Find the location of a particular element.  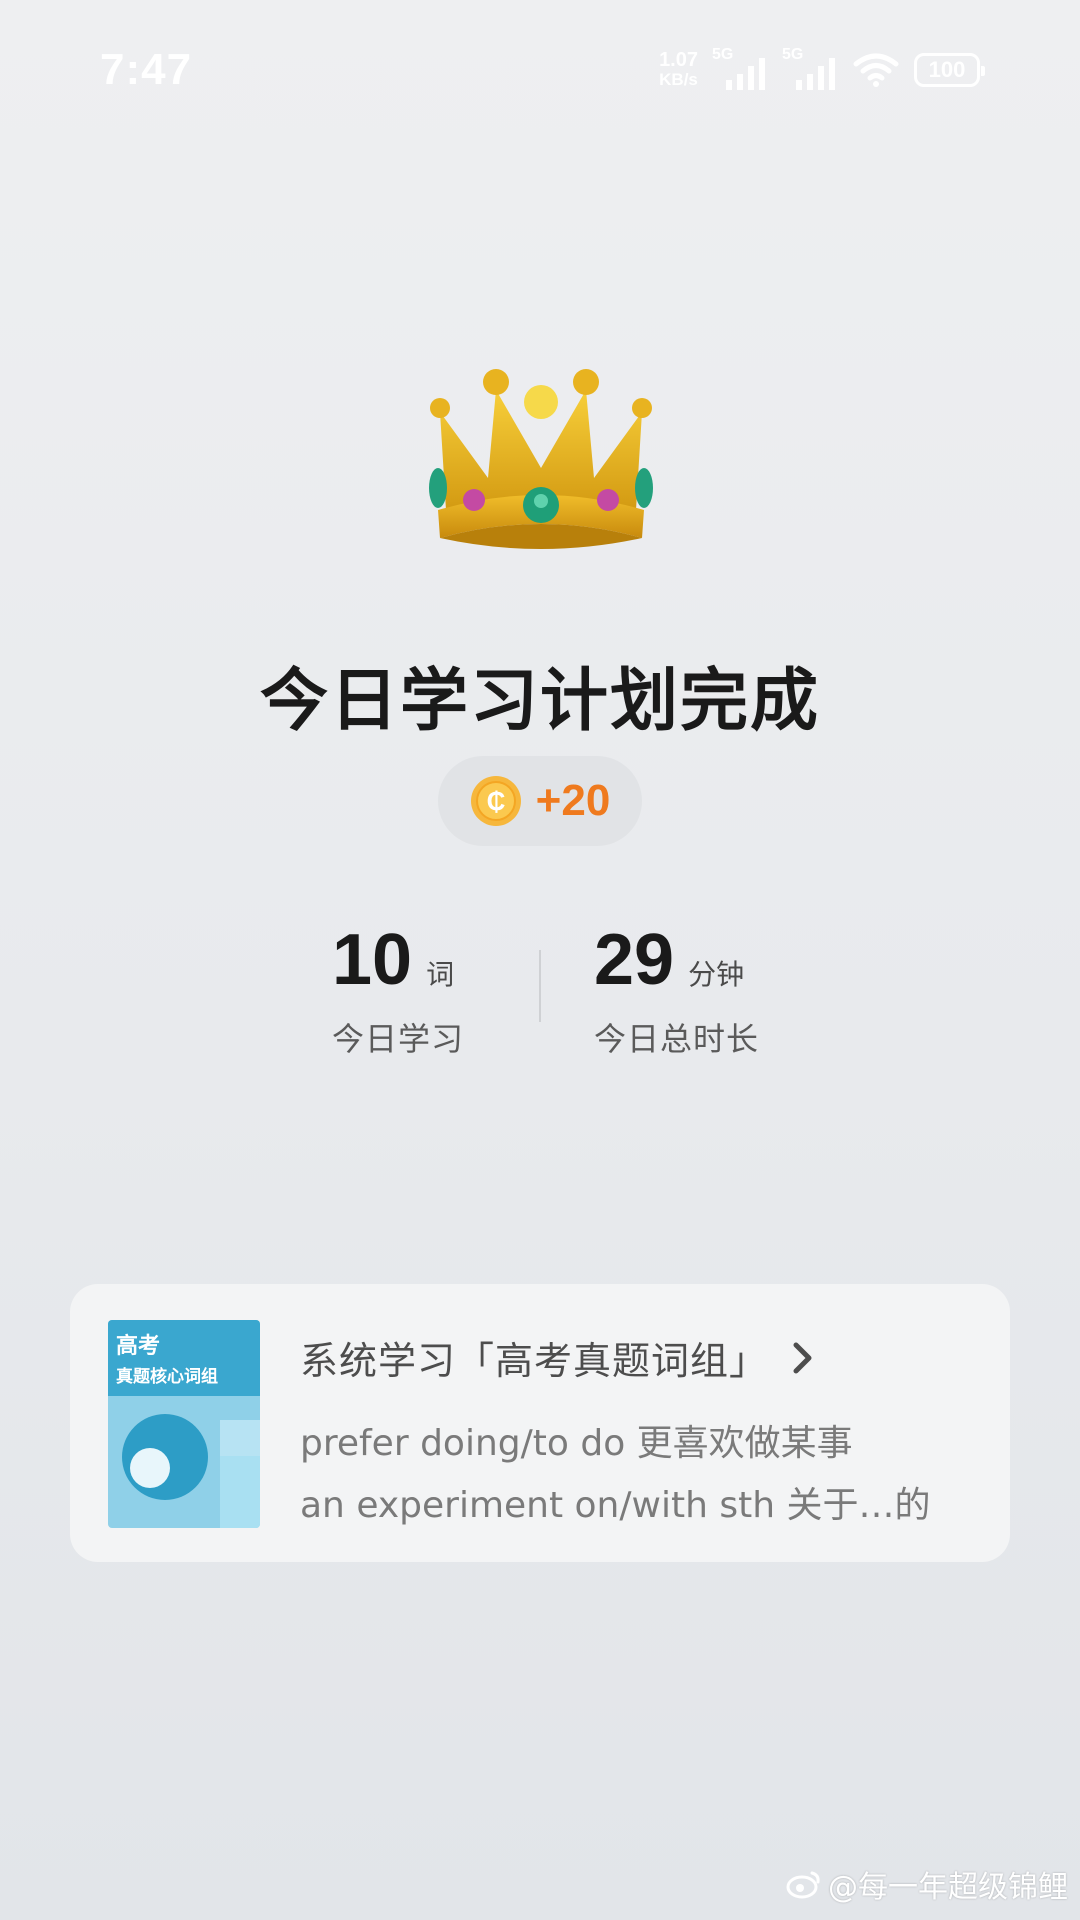

plan-complete-title: 今日学习计划完成 is located at coordinates (539, 701).